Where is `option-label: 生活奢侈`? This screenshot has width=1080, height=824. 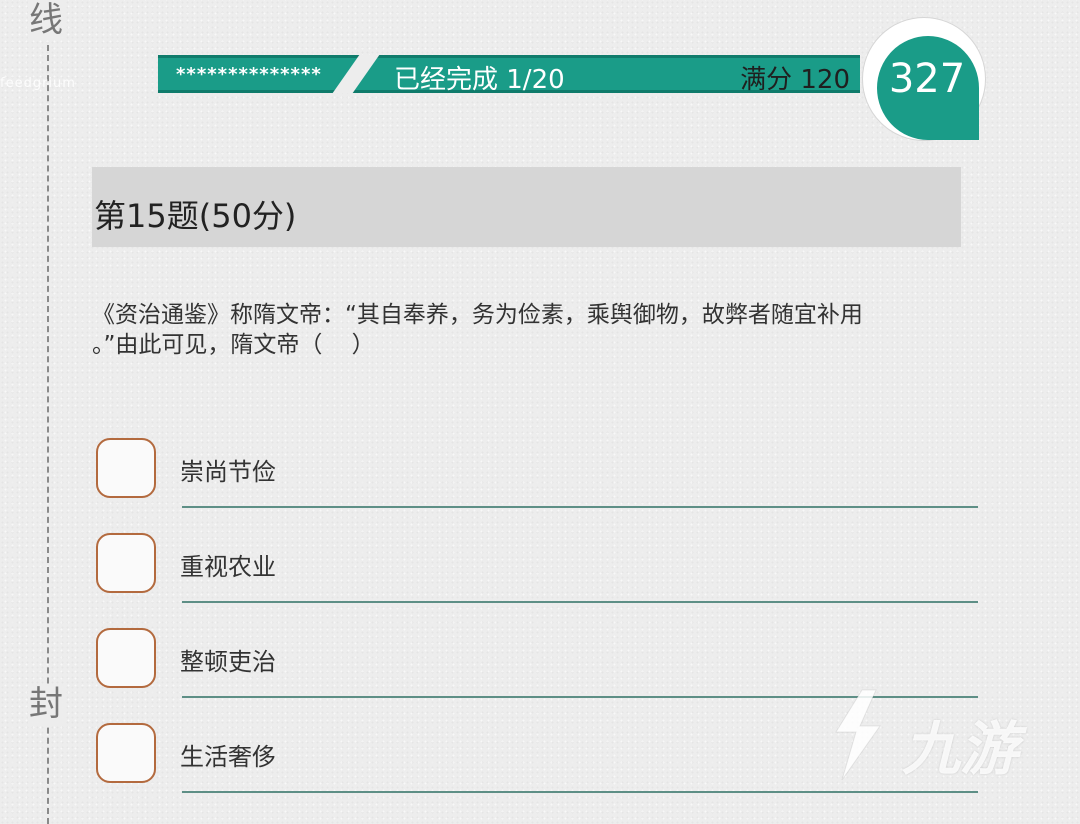 option-label: 生活奢侈 is located at coordinates (228, 754).